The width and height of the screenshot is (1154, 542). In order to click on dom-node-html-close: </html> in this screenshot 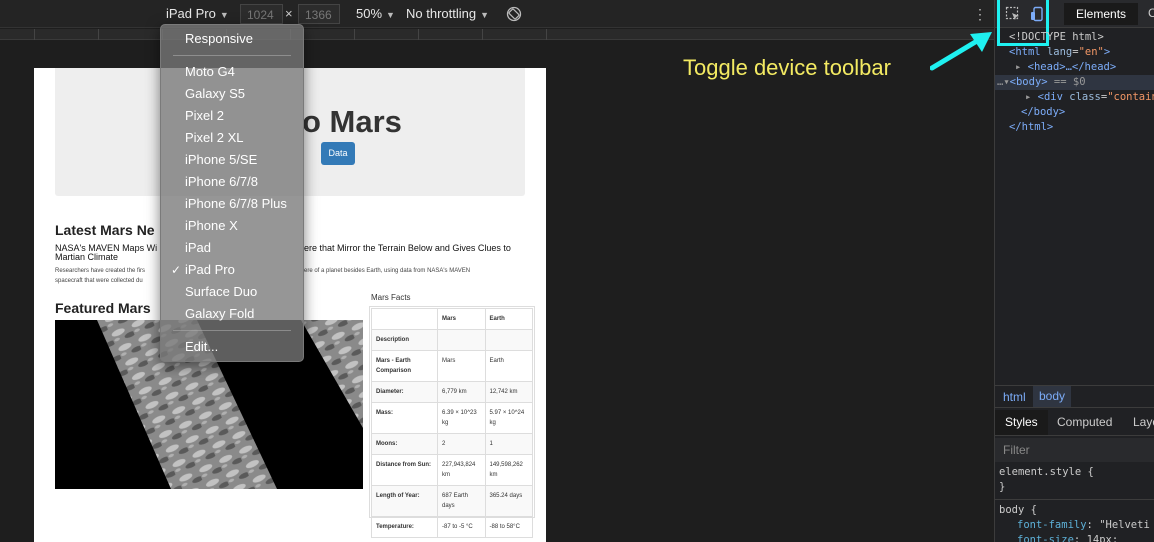, I will do `click(1074, 127)`.